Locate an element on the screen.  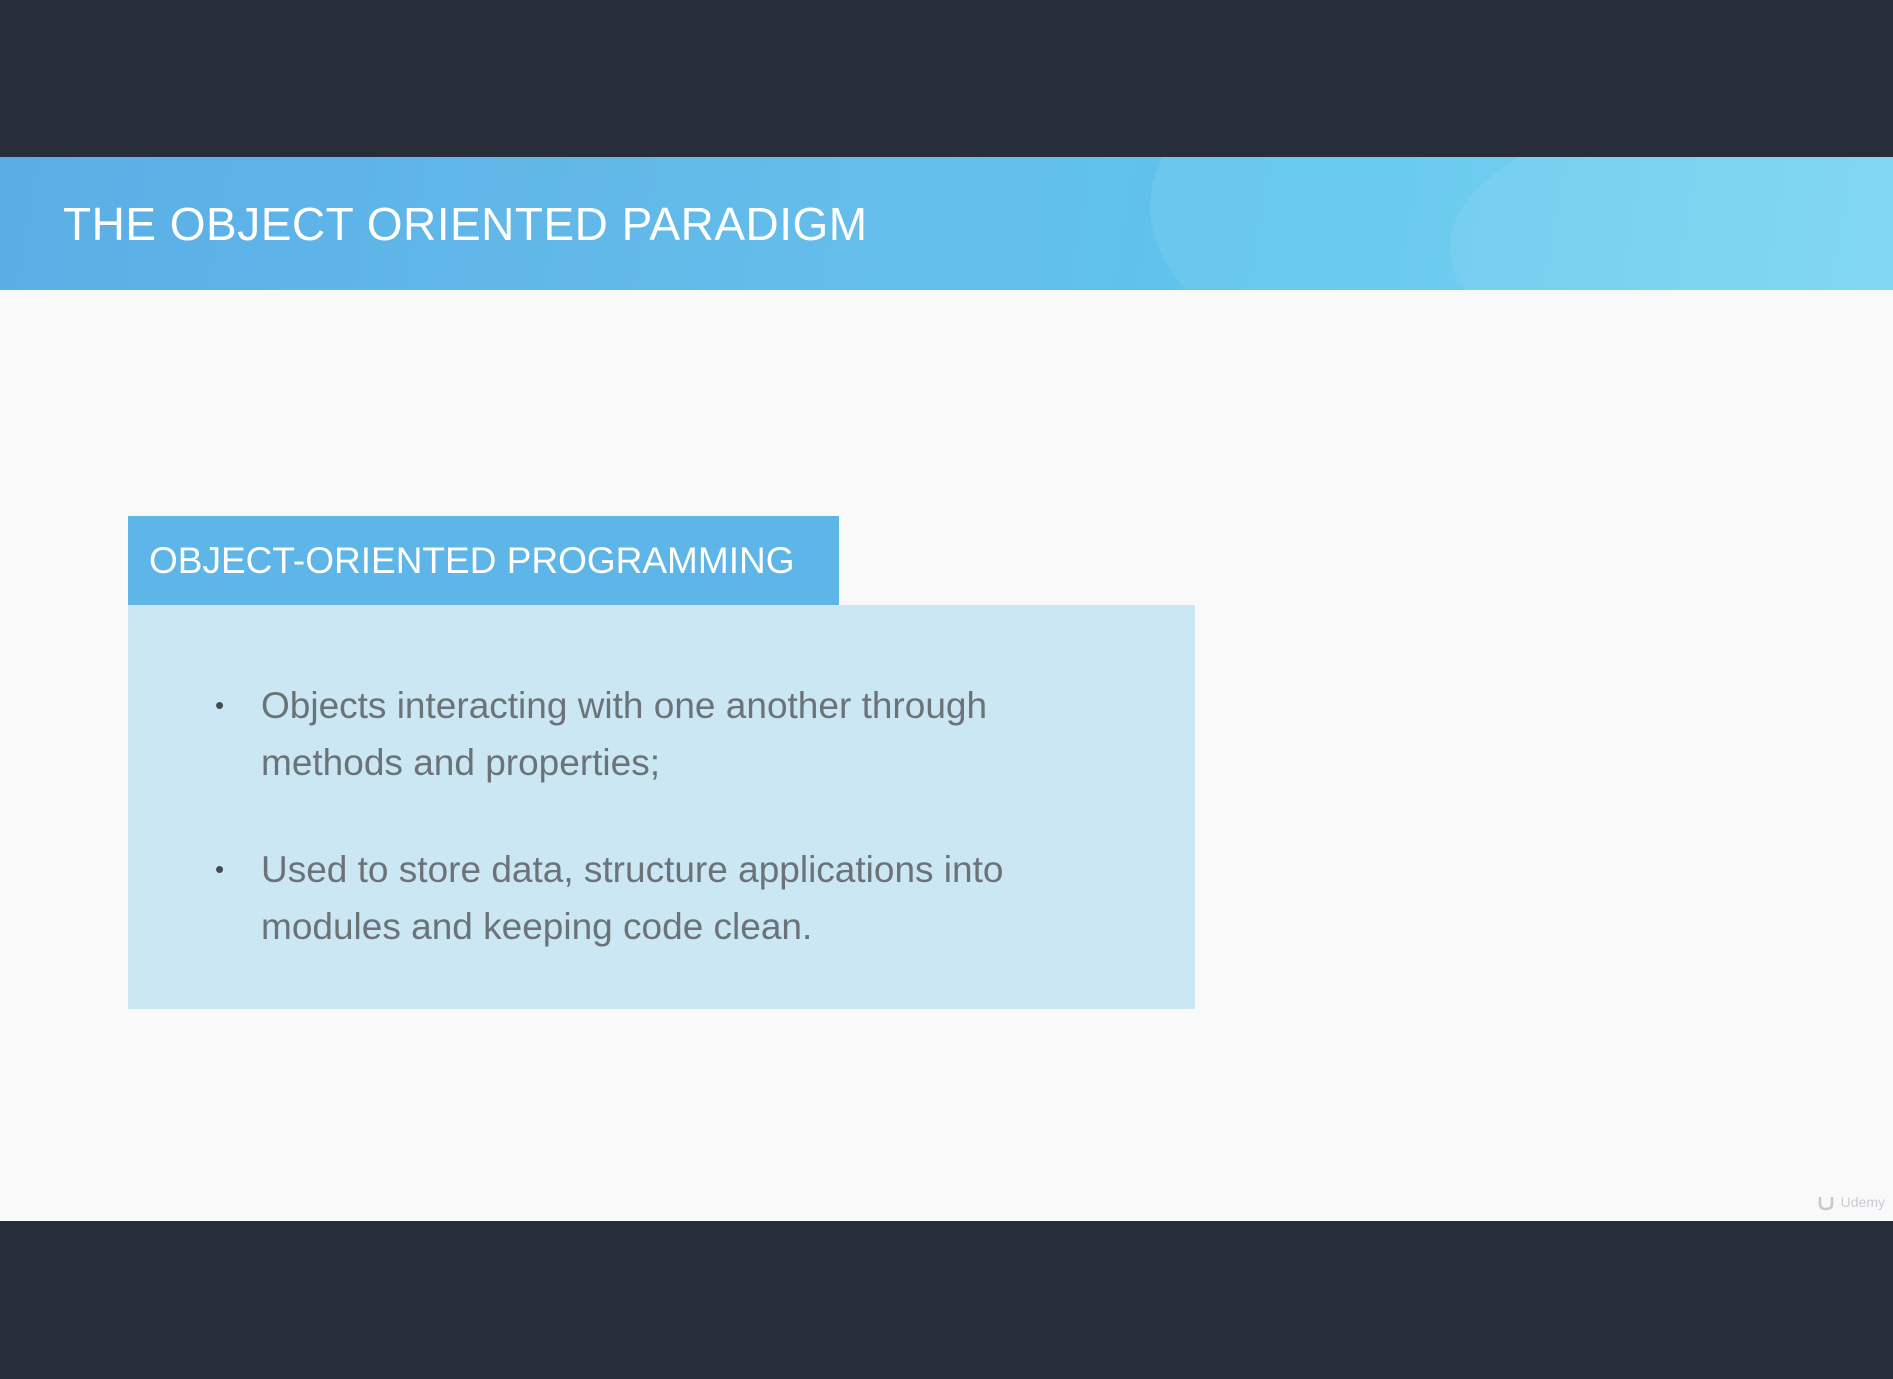
slide-title: THE OBJECT ORIENTED PARADIGM is located at coordinates (465, 224).